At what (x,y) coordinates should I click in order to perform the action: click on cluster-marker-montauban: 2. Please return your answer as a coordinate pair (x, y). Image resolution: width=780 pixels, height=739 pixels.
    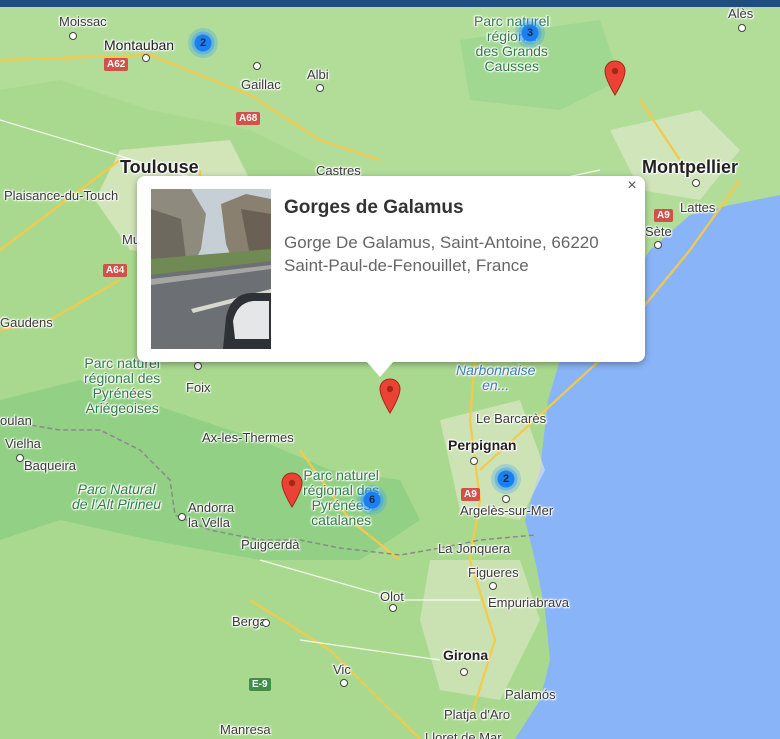
    Looking at the image, I should click on (203, 43).